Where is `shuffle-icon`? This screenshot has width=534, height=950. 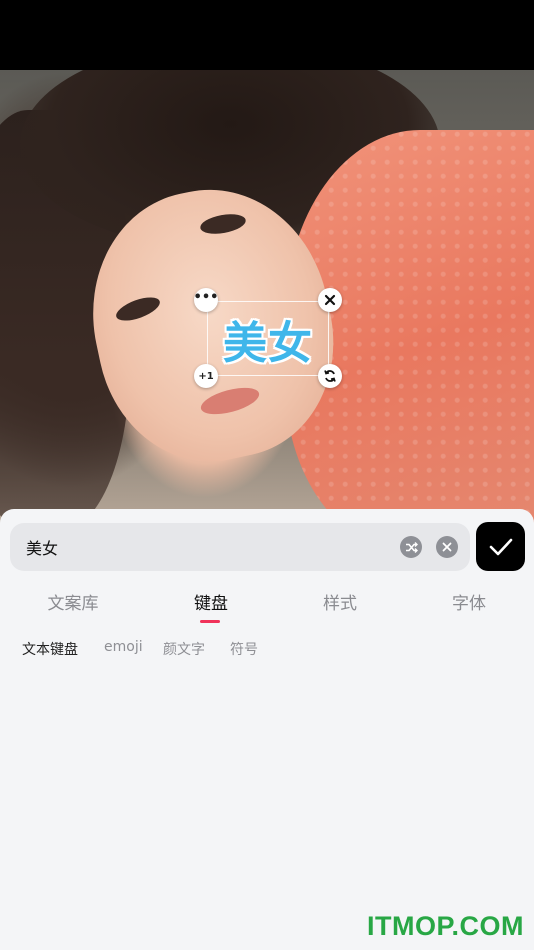 shuffle-icon is located at coordinates (411, 547).